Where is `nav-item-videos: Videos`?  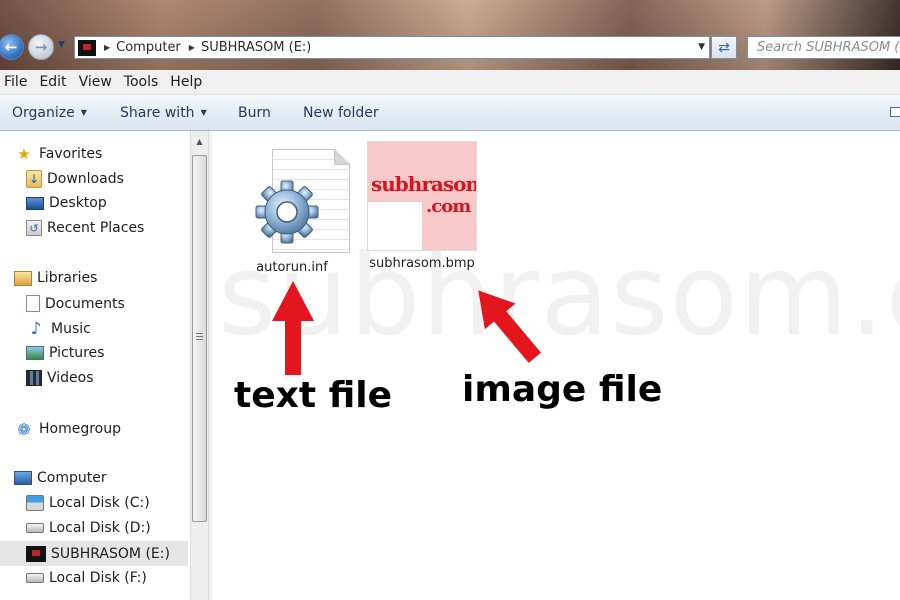 nav-item-videos: Videos is located at coordinates (60, 378).